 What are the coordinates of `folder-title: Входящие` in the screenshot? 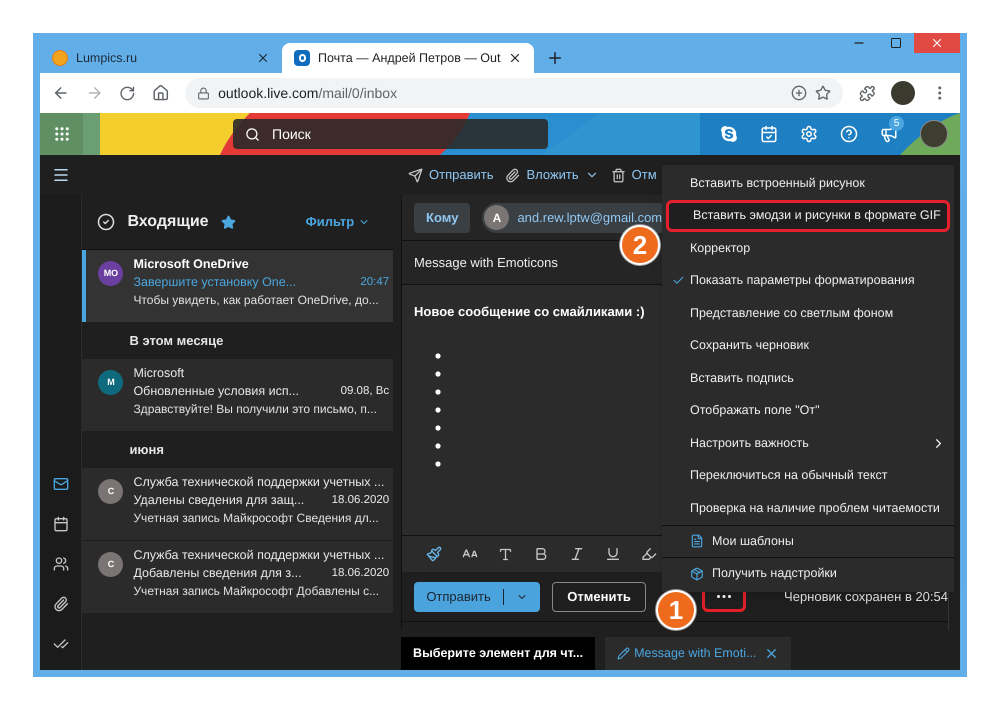 It's located at (168, 222).